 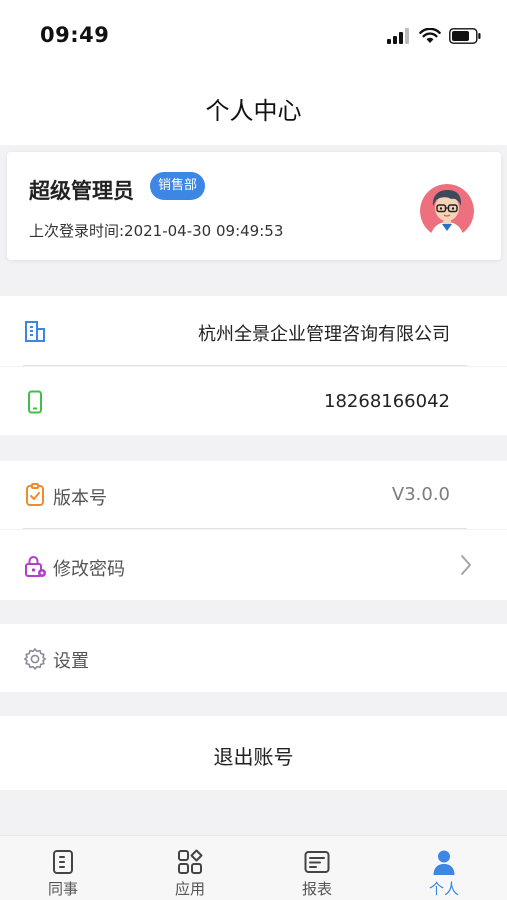 What do you see at coordinates (35, 402) in the screenshot?
I see `phone-icon` at bounding box center [35, 402].